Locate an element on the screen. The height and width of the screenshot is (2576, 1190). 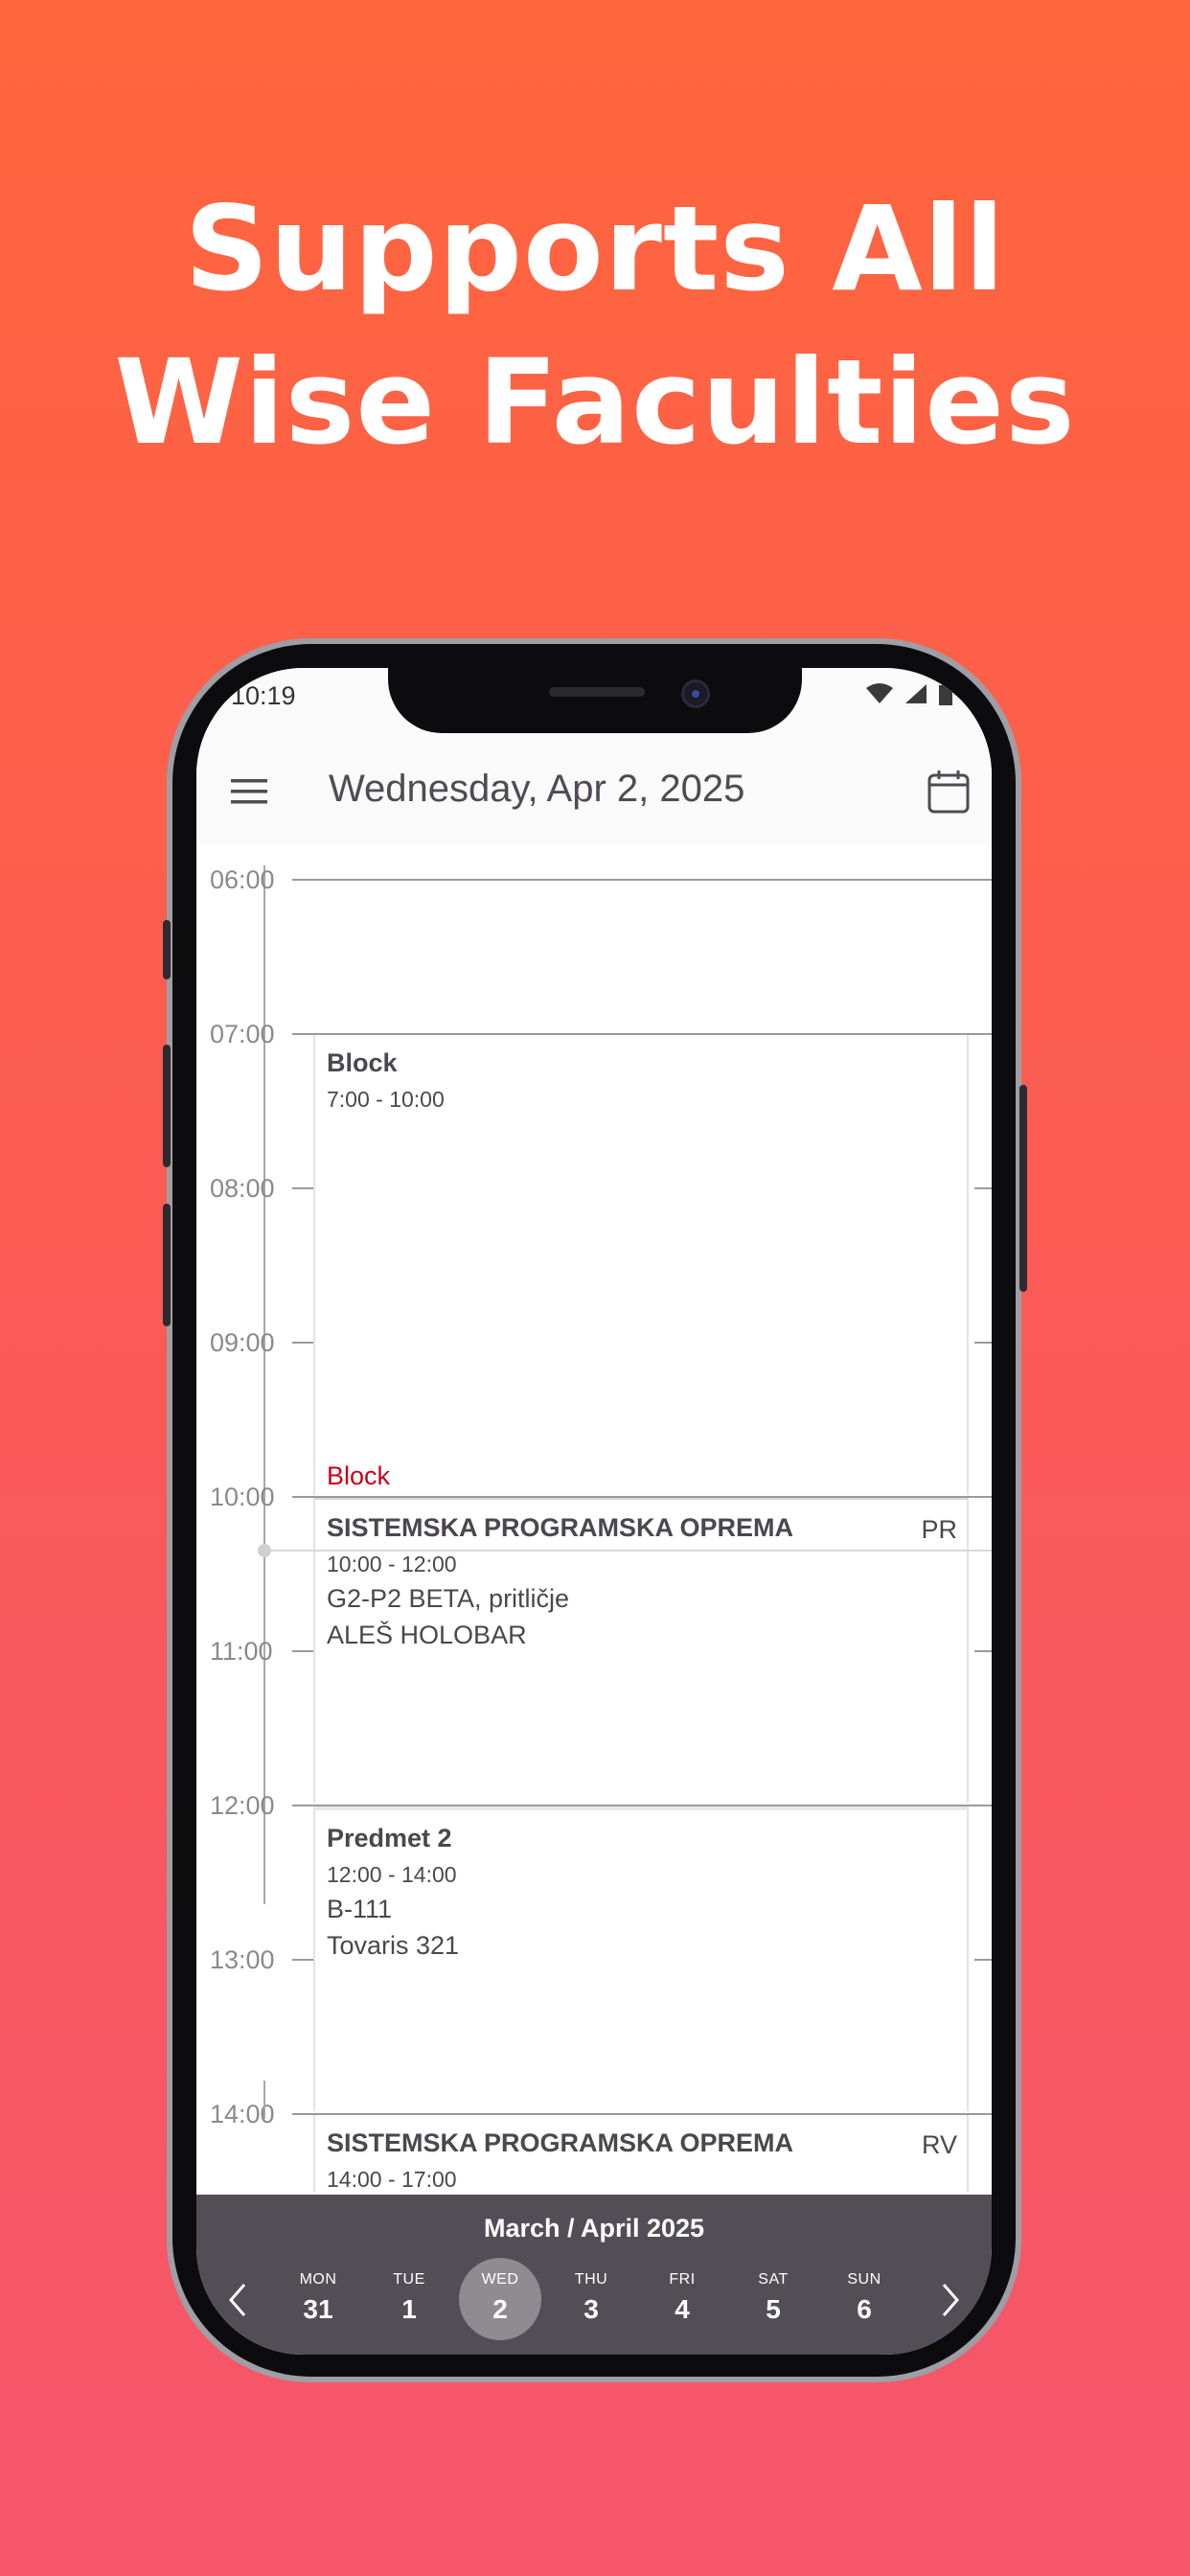
headline-line-2: Wise Faculties is located at coordinates (595, 402).